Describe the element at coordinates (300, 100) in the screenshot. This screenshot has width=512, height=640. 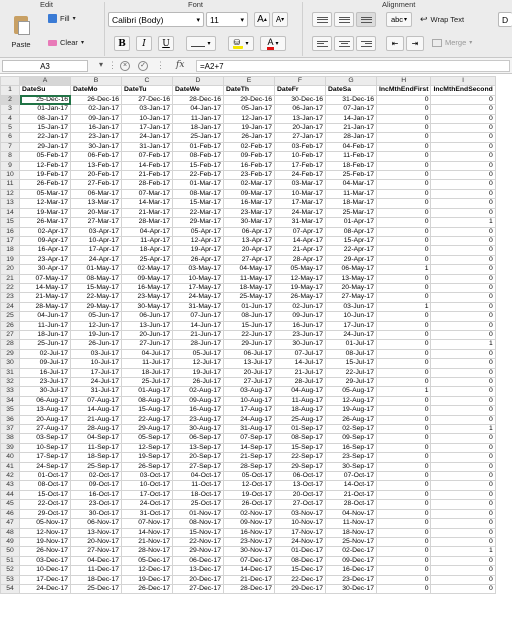
I see `cell: 30-Dec-16` at that location.